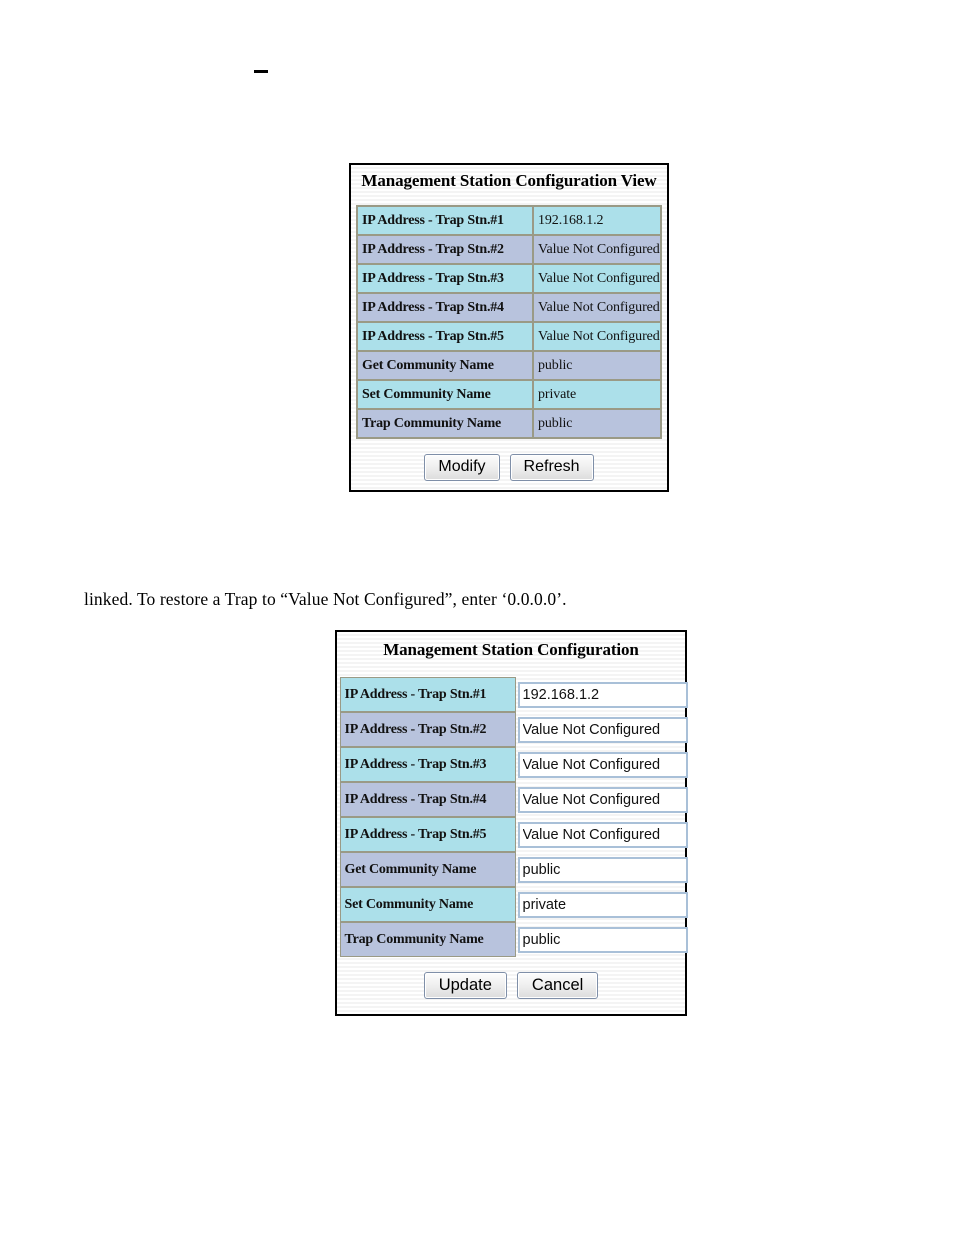 The width and height of the screenshot is (954, 1235). Describe the element at coordinates (511, 649) in the screenshot. I see `edit-panel-title: Management Station Configuration` at that location.